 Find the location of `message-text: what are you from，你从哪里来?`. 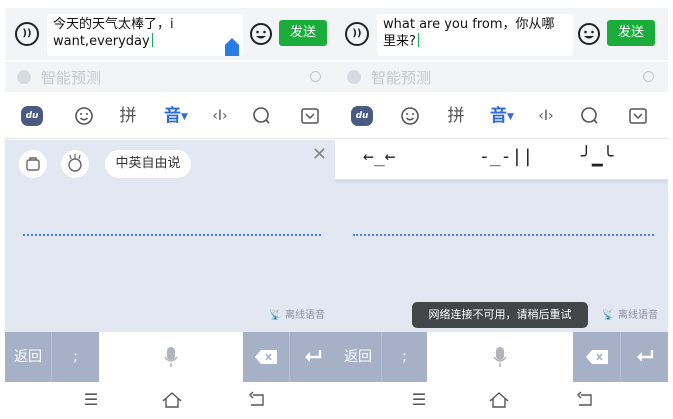

message-text: what are you from，你从哪里来? is located at coordinates (469, 33).